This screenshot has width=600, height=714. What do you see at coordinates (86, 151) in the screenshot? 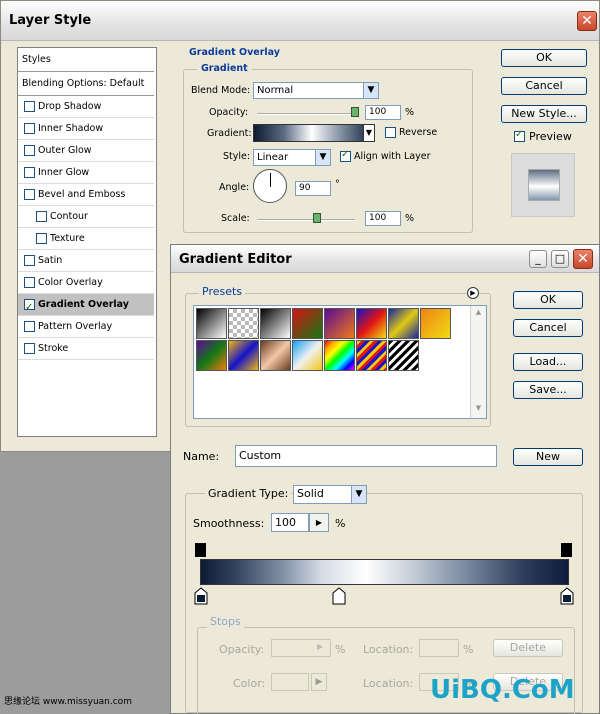
I see `style-item-outer-glow: Outer Glow` at bounding box center [86, 151].